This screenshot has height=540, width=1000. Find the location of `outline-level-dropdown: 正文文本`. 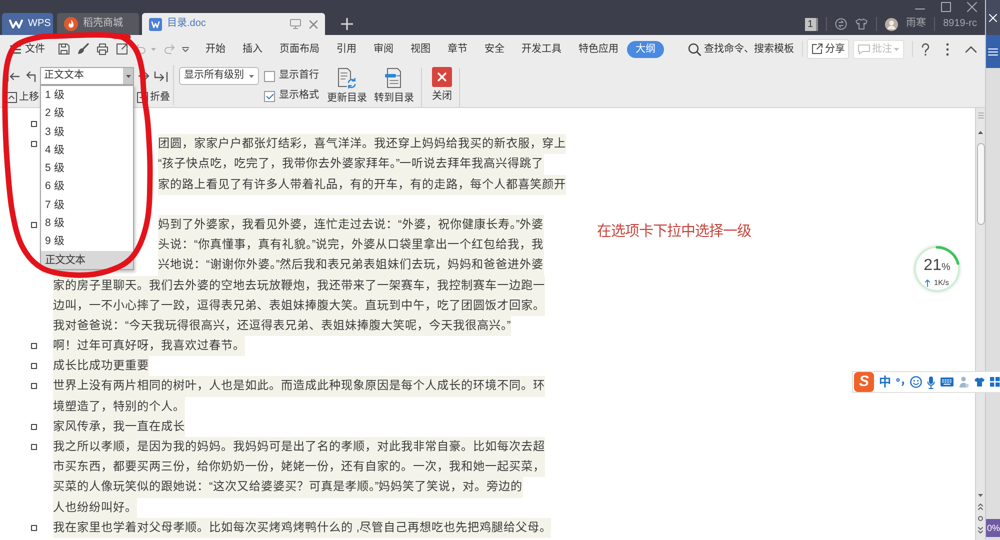

outline-level-dropdown: 正文文本 is located at coordinates (87, 76).